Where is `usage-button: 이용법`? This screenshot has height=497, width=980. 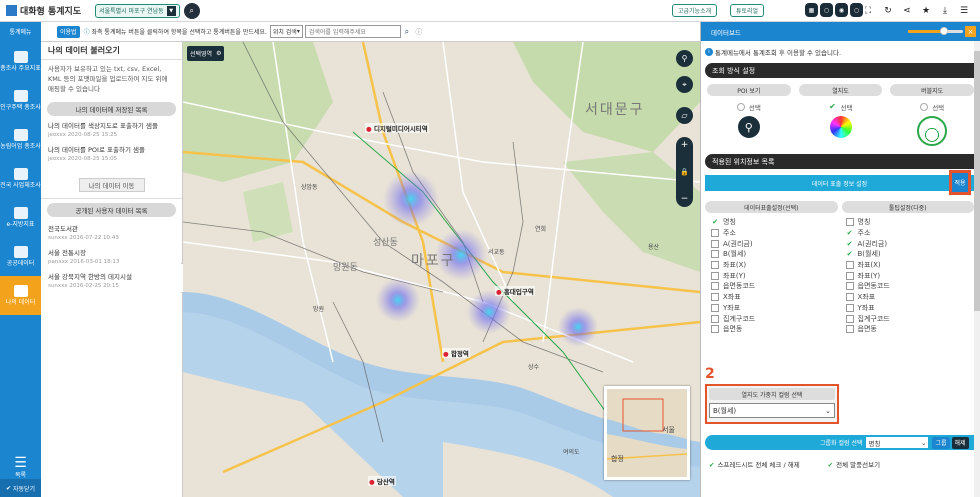
usage-button: 이용법 is located at coordinates (68, 31).